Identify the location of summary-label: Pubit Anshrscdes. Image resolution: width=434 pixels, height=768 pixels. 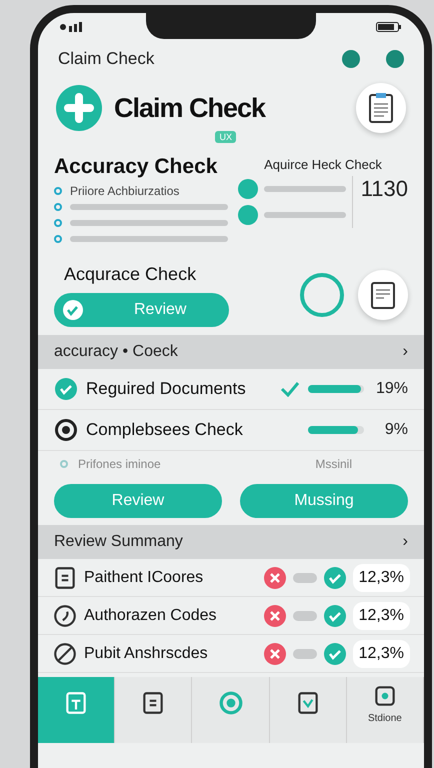
(146, 653).